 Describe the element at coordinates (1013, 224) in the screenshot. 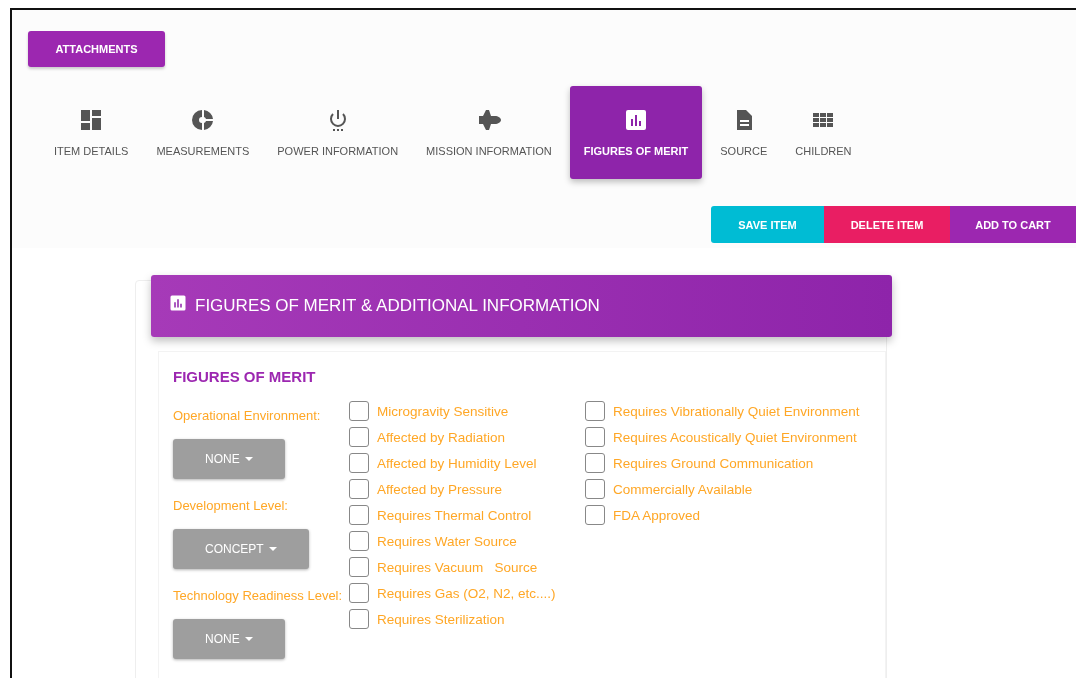

I see `add-to-cart-button: ADD TO CART` at that location.